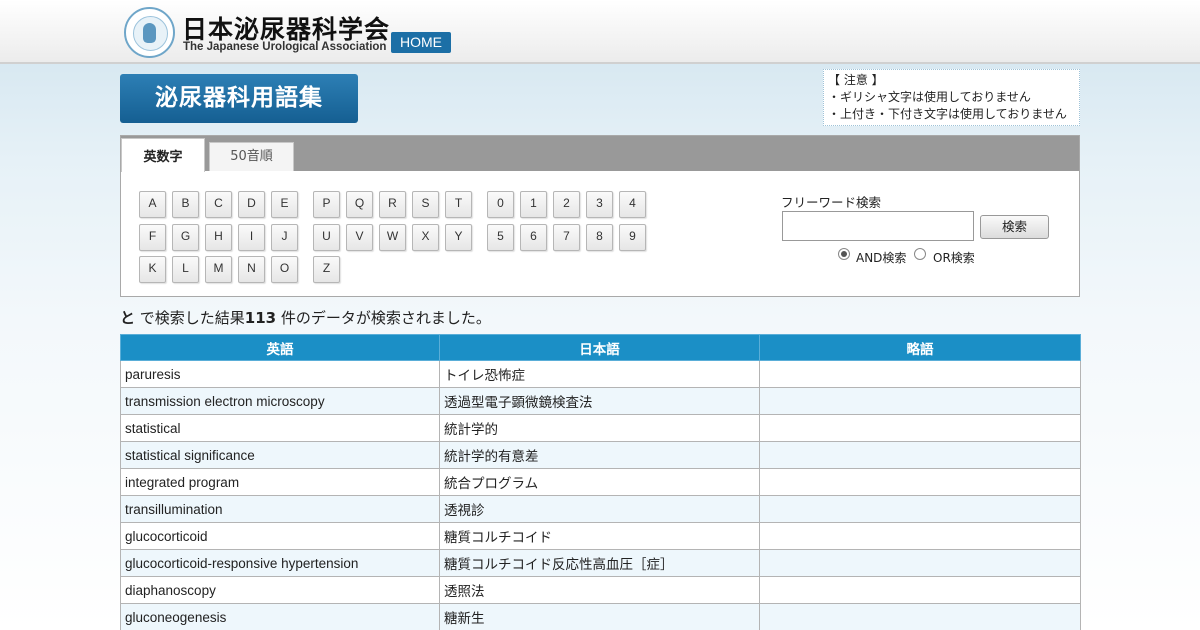 This screenshot has width=1200, height=630. What do you see at coordinates (218, 237) in the screenshot?
I see `letter-key-h: H` at bounding box center [218, 237].